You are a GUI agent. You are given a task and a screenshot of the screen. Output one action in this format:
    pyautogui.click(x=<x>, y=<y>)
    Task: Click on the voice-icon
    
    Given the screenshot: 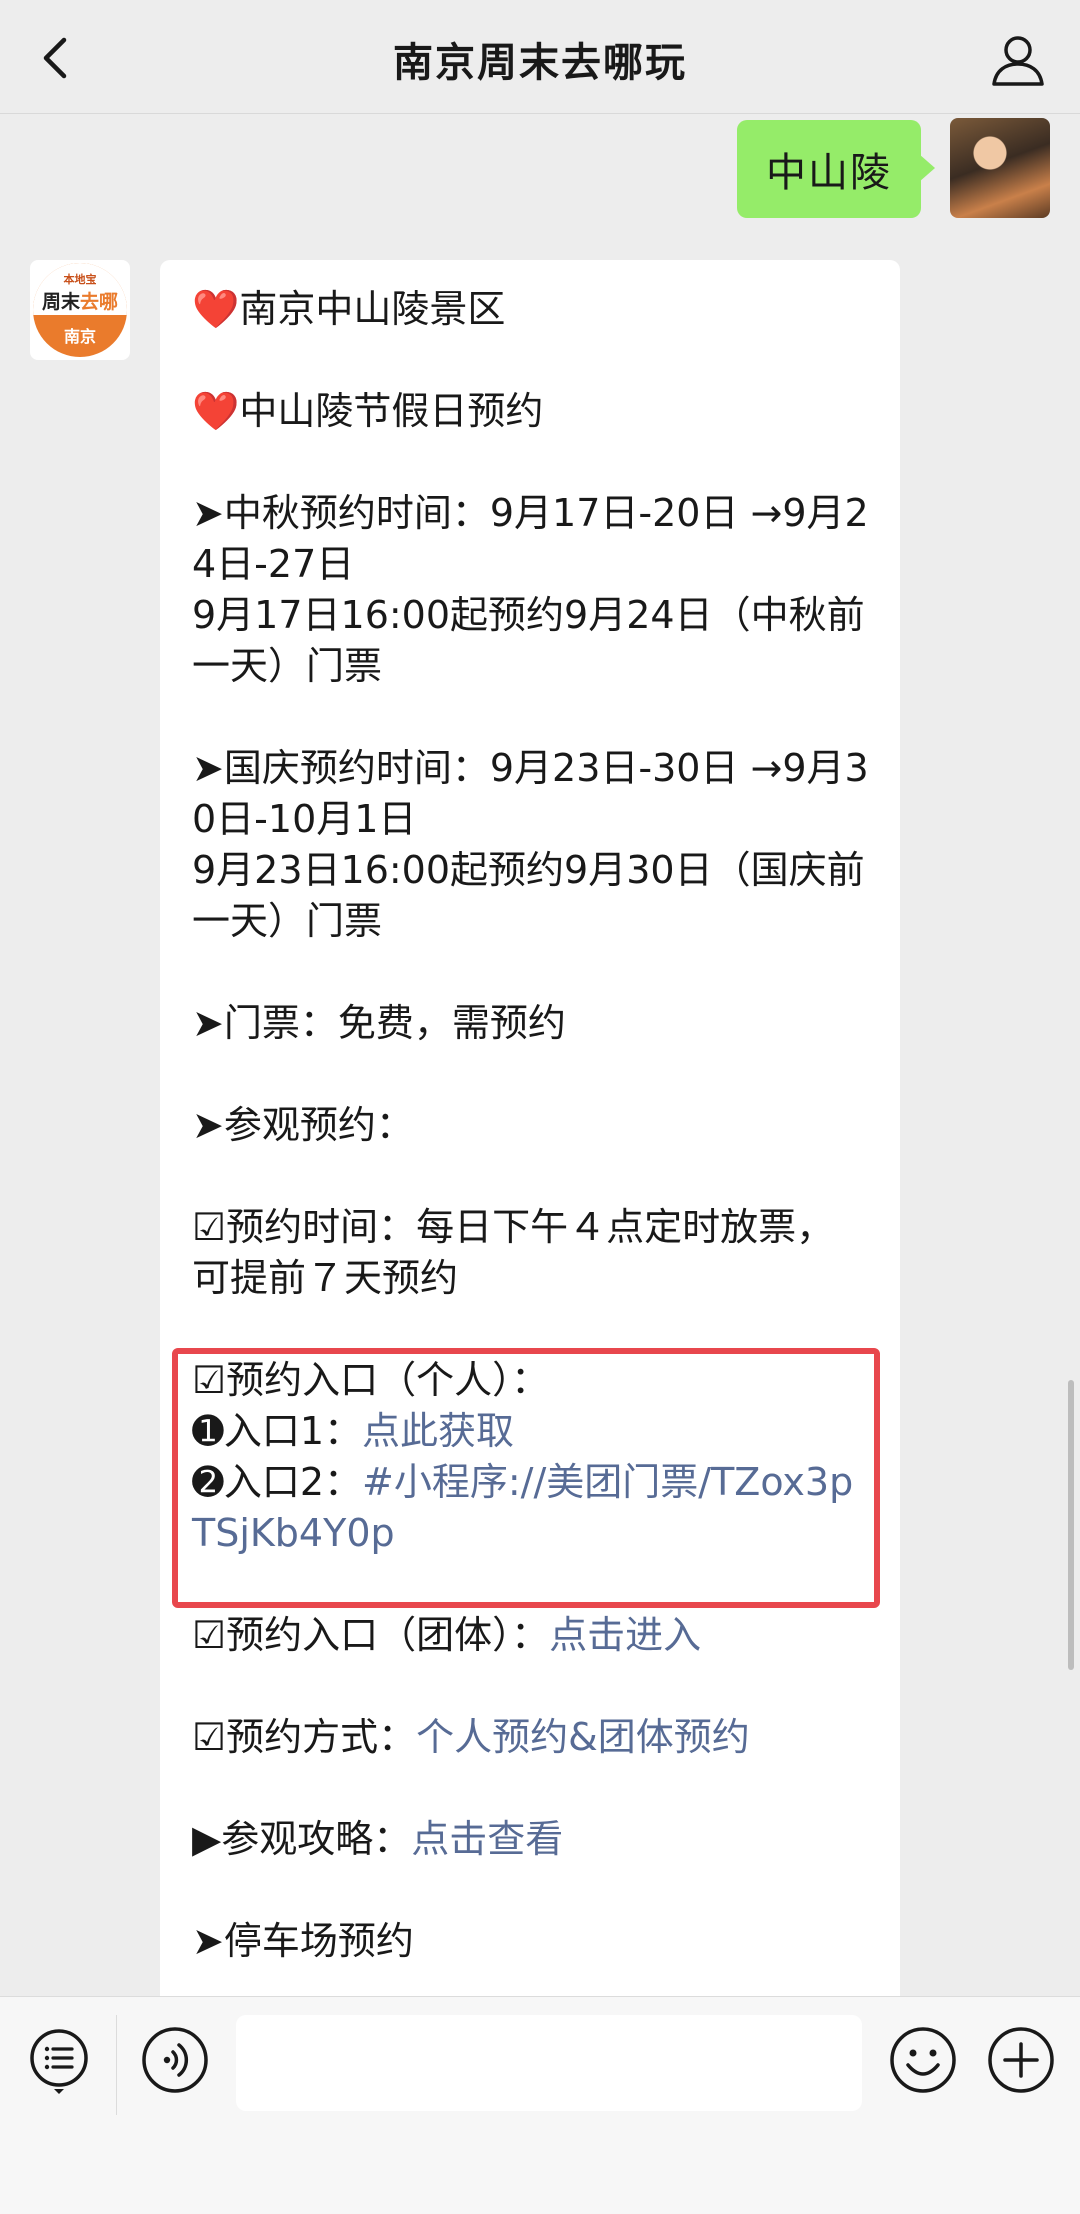 What is the action you would take?
    pyautogui.click(x=175, y=2060)
    